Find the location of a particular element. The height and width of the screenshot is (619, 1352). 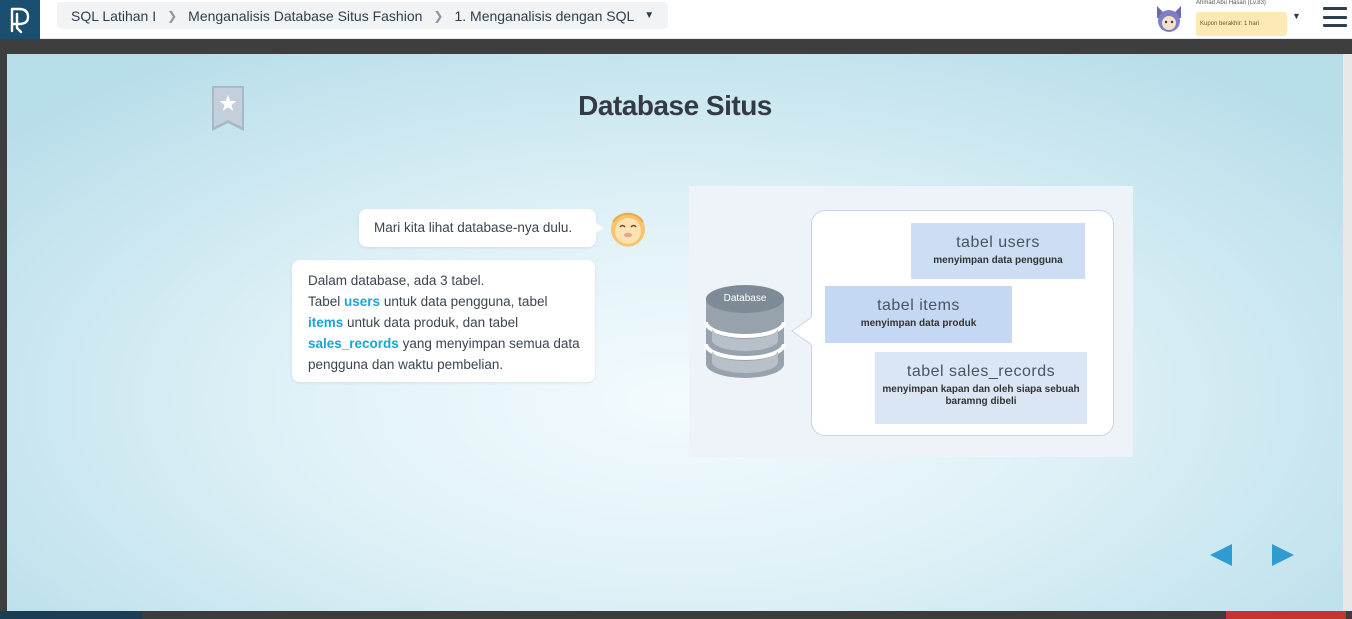

breadcrumb-lesson: 1. Menganalisis dengan SQL is located at coordinates (544, 16).